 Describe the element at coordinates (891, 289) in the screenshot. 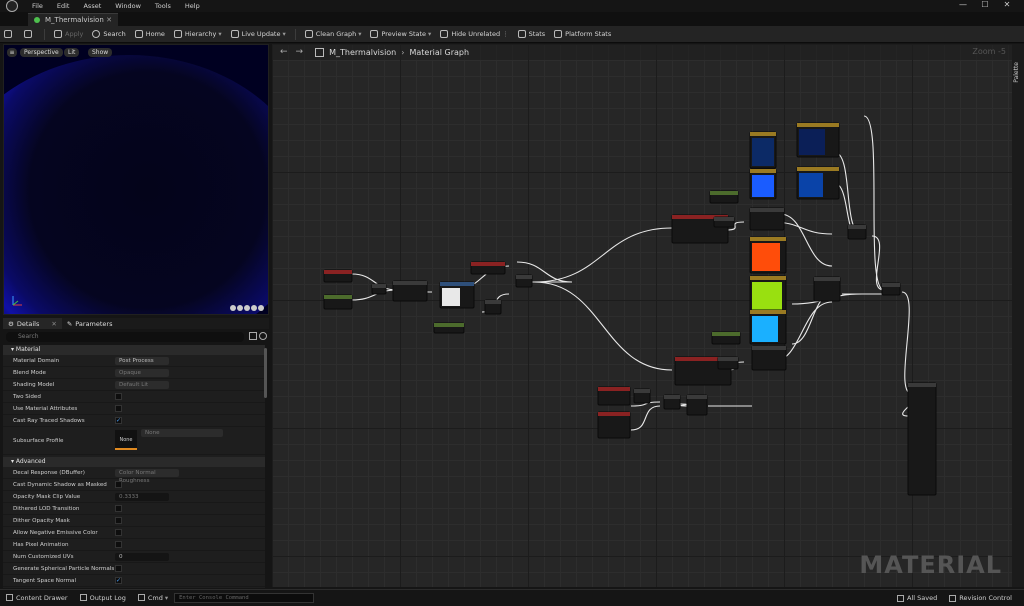

I see `lerp-node-d` at that location.